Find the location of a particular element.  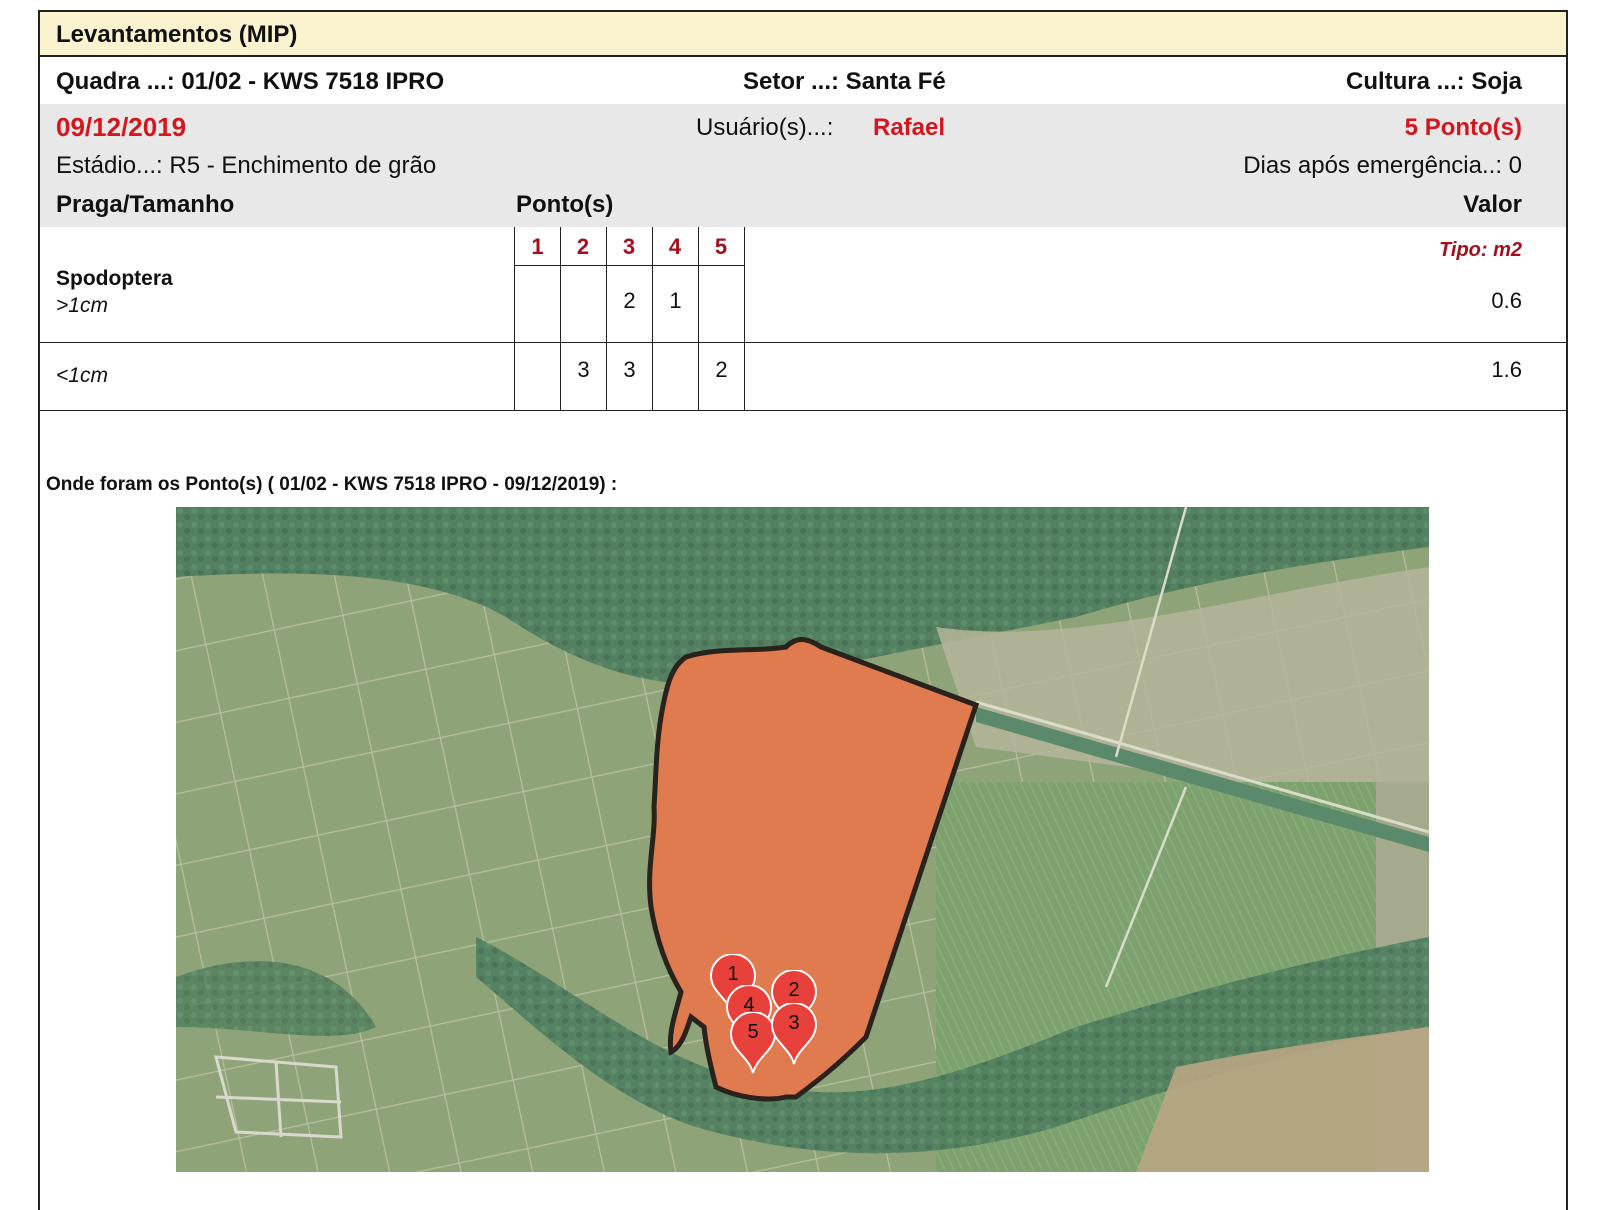

usuarios-label: Usuário(s)...: is located at coordinates (765, 127).